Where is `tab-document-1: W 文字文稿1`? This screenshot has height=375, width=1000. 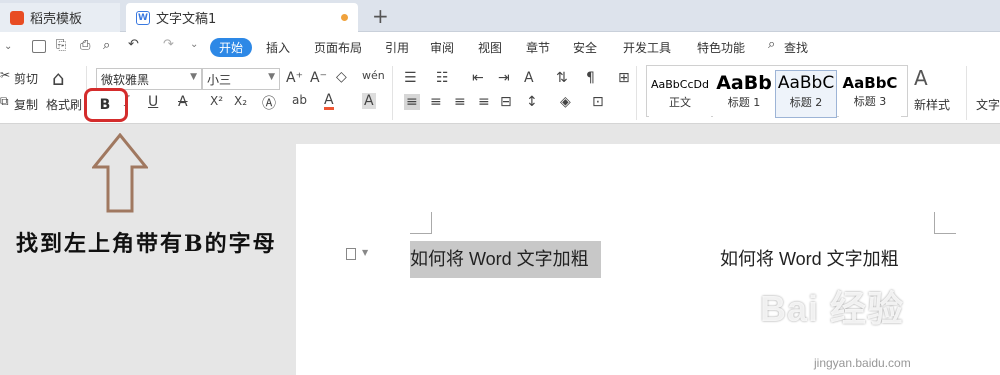
tab-document-1: W 文字文稿1 is located at coordinates (242, 17).